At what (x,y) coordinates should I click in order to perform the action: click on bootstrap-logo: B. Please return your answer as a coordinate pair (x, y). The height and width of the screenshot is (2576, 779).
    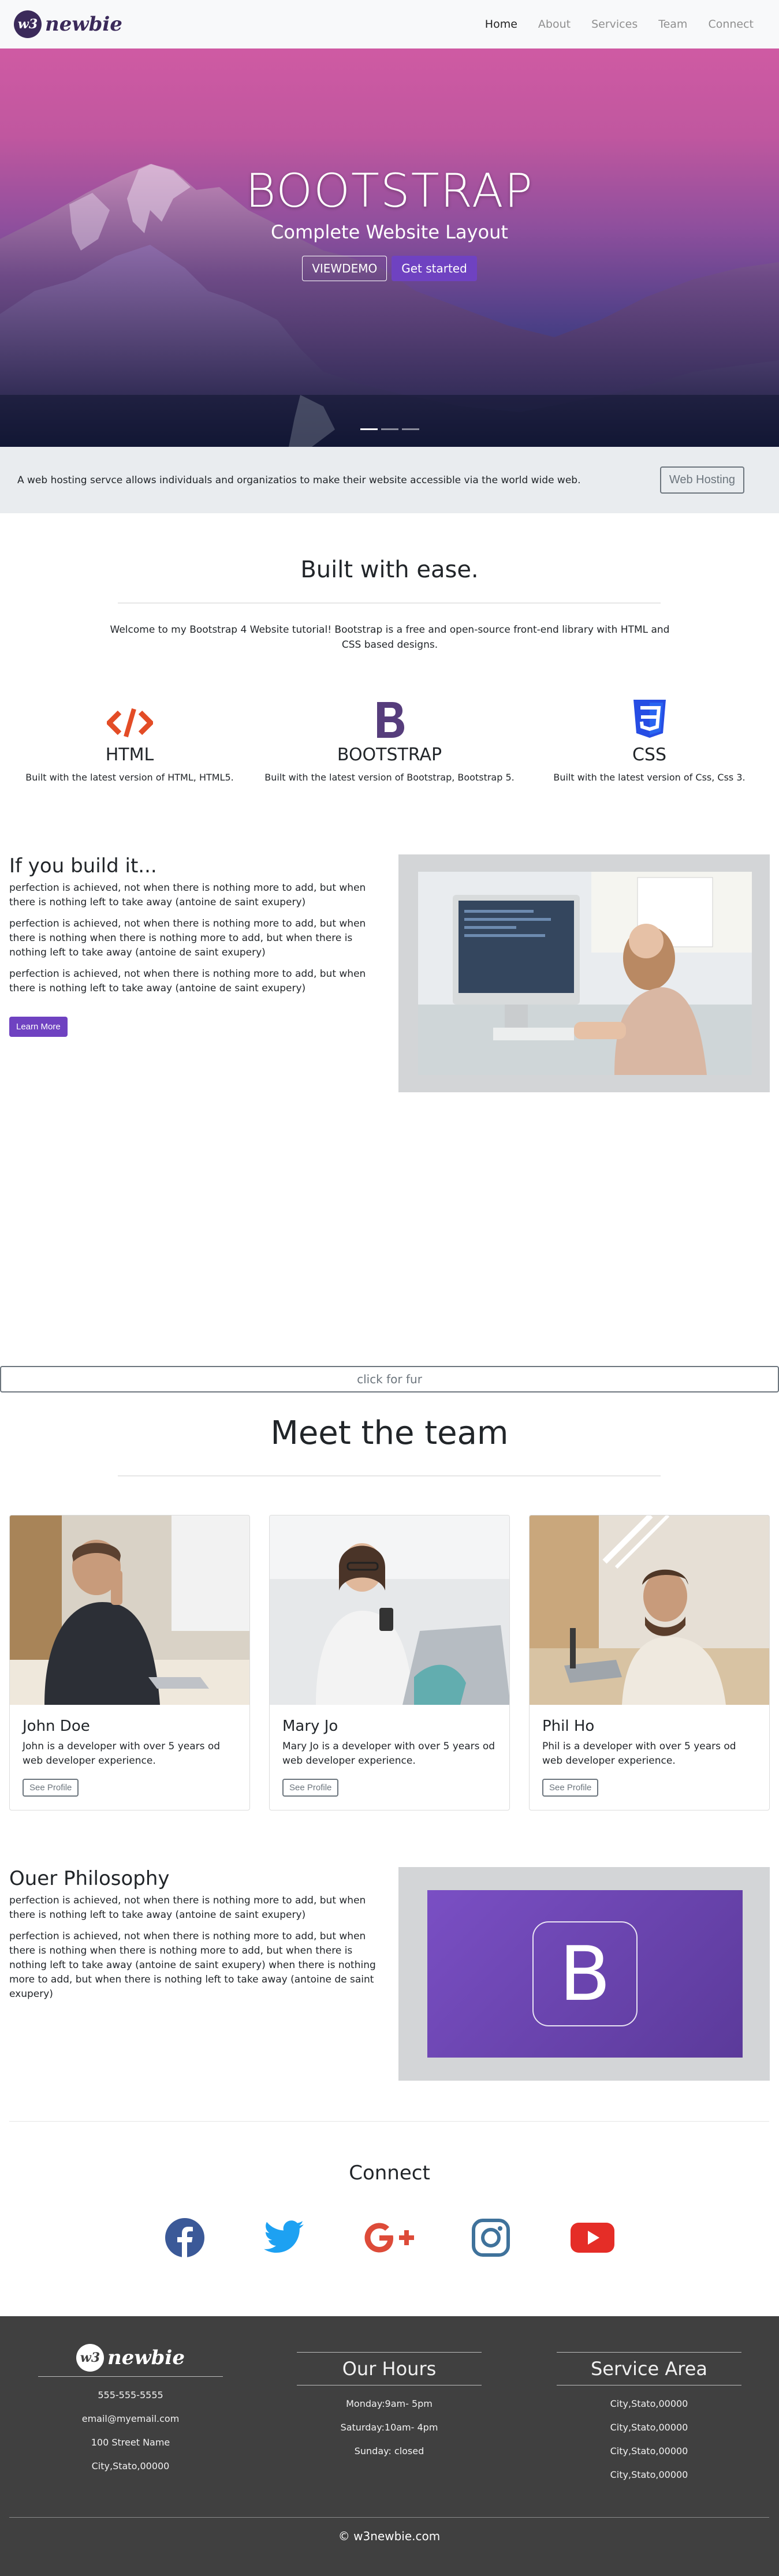
    Looking at the image, I should click on (585, 1973).